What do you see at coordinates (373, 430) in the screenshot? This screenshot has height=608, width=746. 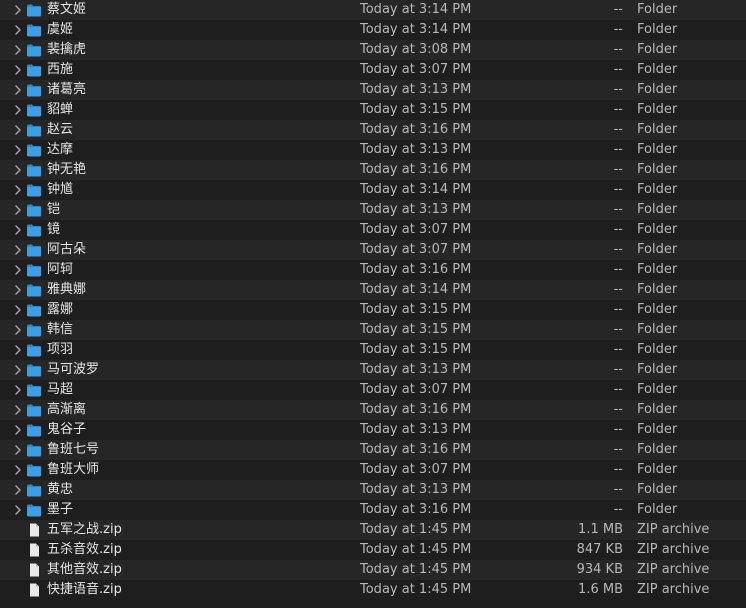 I see `list-item: 鬼谷子 Today at 3:13 PM -- Folder` at bounding box center [373, 430].